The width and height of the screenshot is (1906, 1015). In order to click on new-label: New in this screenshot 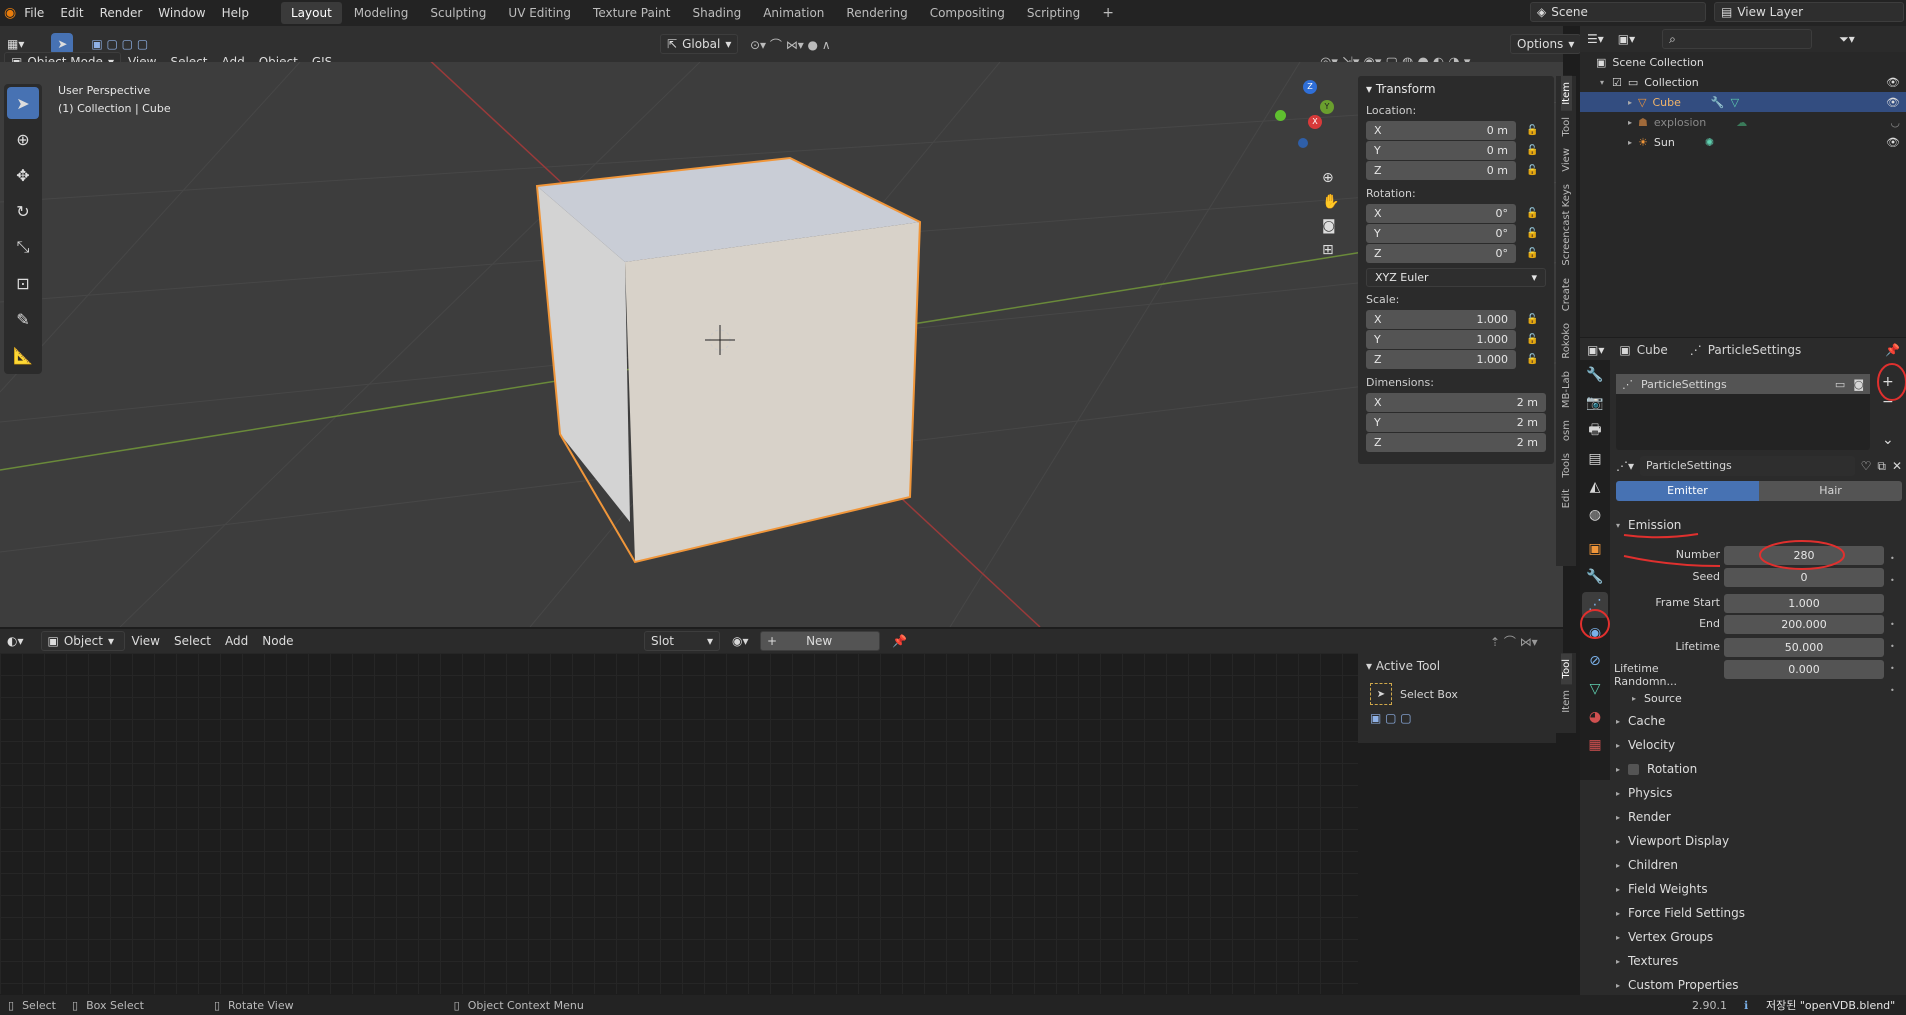, I will do `click(819, 641)`.